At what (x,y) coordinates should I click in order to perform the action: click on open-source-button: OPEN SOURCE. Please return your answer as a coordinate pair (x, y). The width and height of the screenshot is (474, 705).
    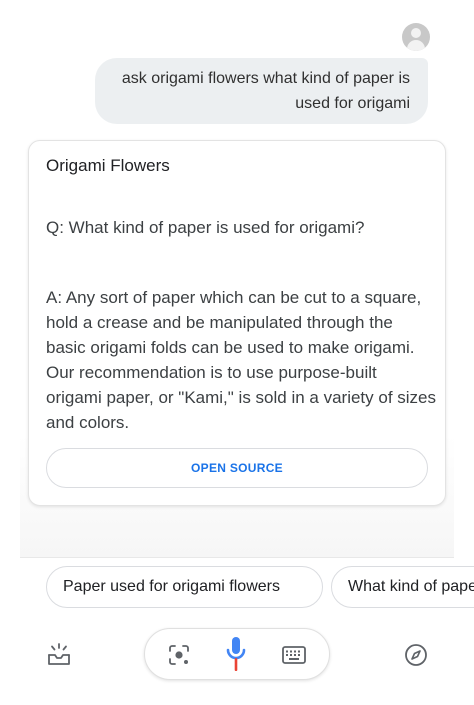
    Looking at the image, I should click on (237, 468).